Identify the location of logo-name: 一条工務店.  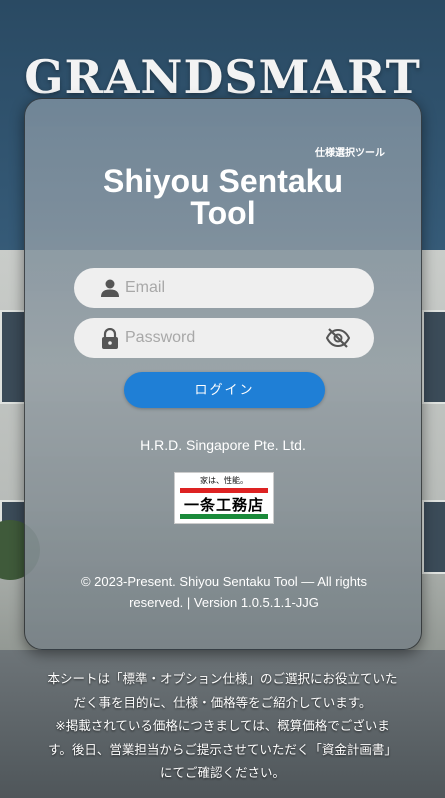
(223, 505).